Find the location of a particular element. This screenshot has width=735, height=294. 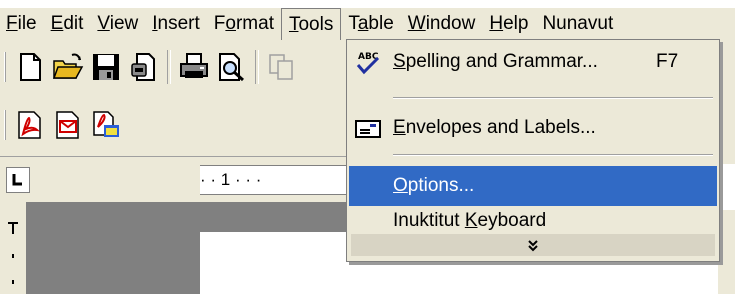

chevron-double-down-icon is located at coordinates (533, 246).